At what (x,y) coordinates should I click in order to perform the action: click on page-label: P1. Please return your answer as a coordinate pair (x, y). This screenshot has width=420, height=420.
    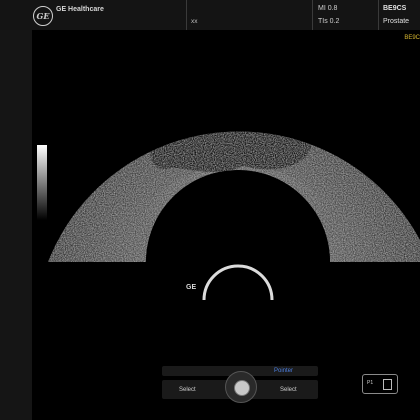
    Looking at the image, I should click on (370, 383).